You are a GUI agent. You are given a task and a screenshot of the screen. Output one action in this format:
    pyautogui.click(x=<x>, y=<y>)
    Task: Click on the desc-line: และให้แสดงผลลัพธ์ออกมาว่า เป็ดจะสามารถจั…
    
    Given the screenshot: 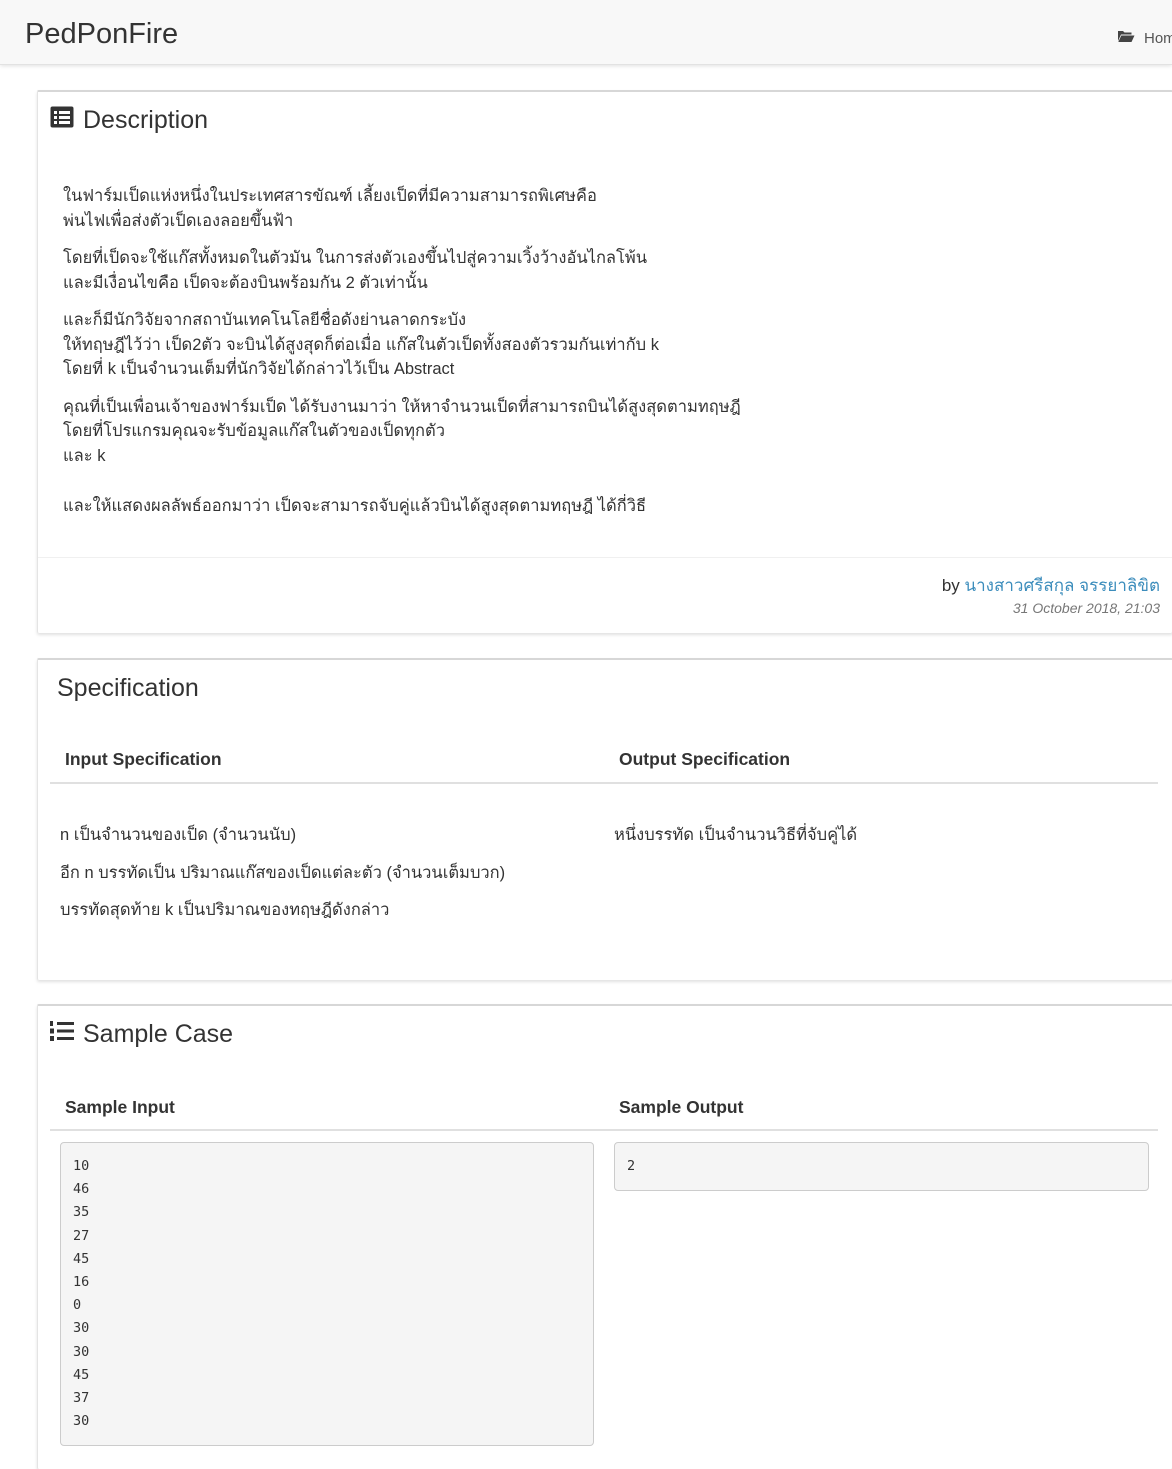 What is the action you would take?
    pyautogui.click(x=355, y=506)
    